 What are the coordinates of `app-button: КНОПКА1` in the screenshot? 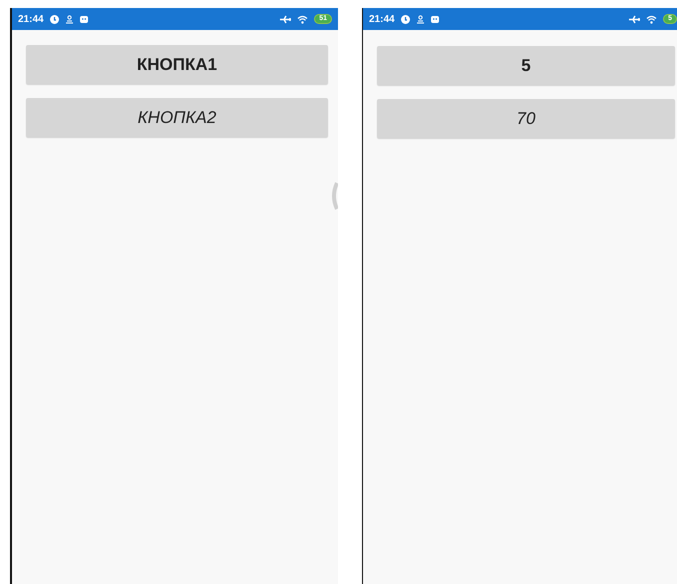 It's located at (177, 64).